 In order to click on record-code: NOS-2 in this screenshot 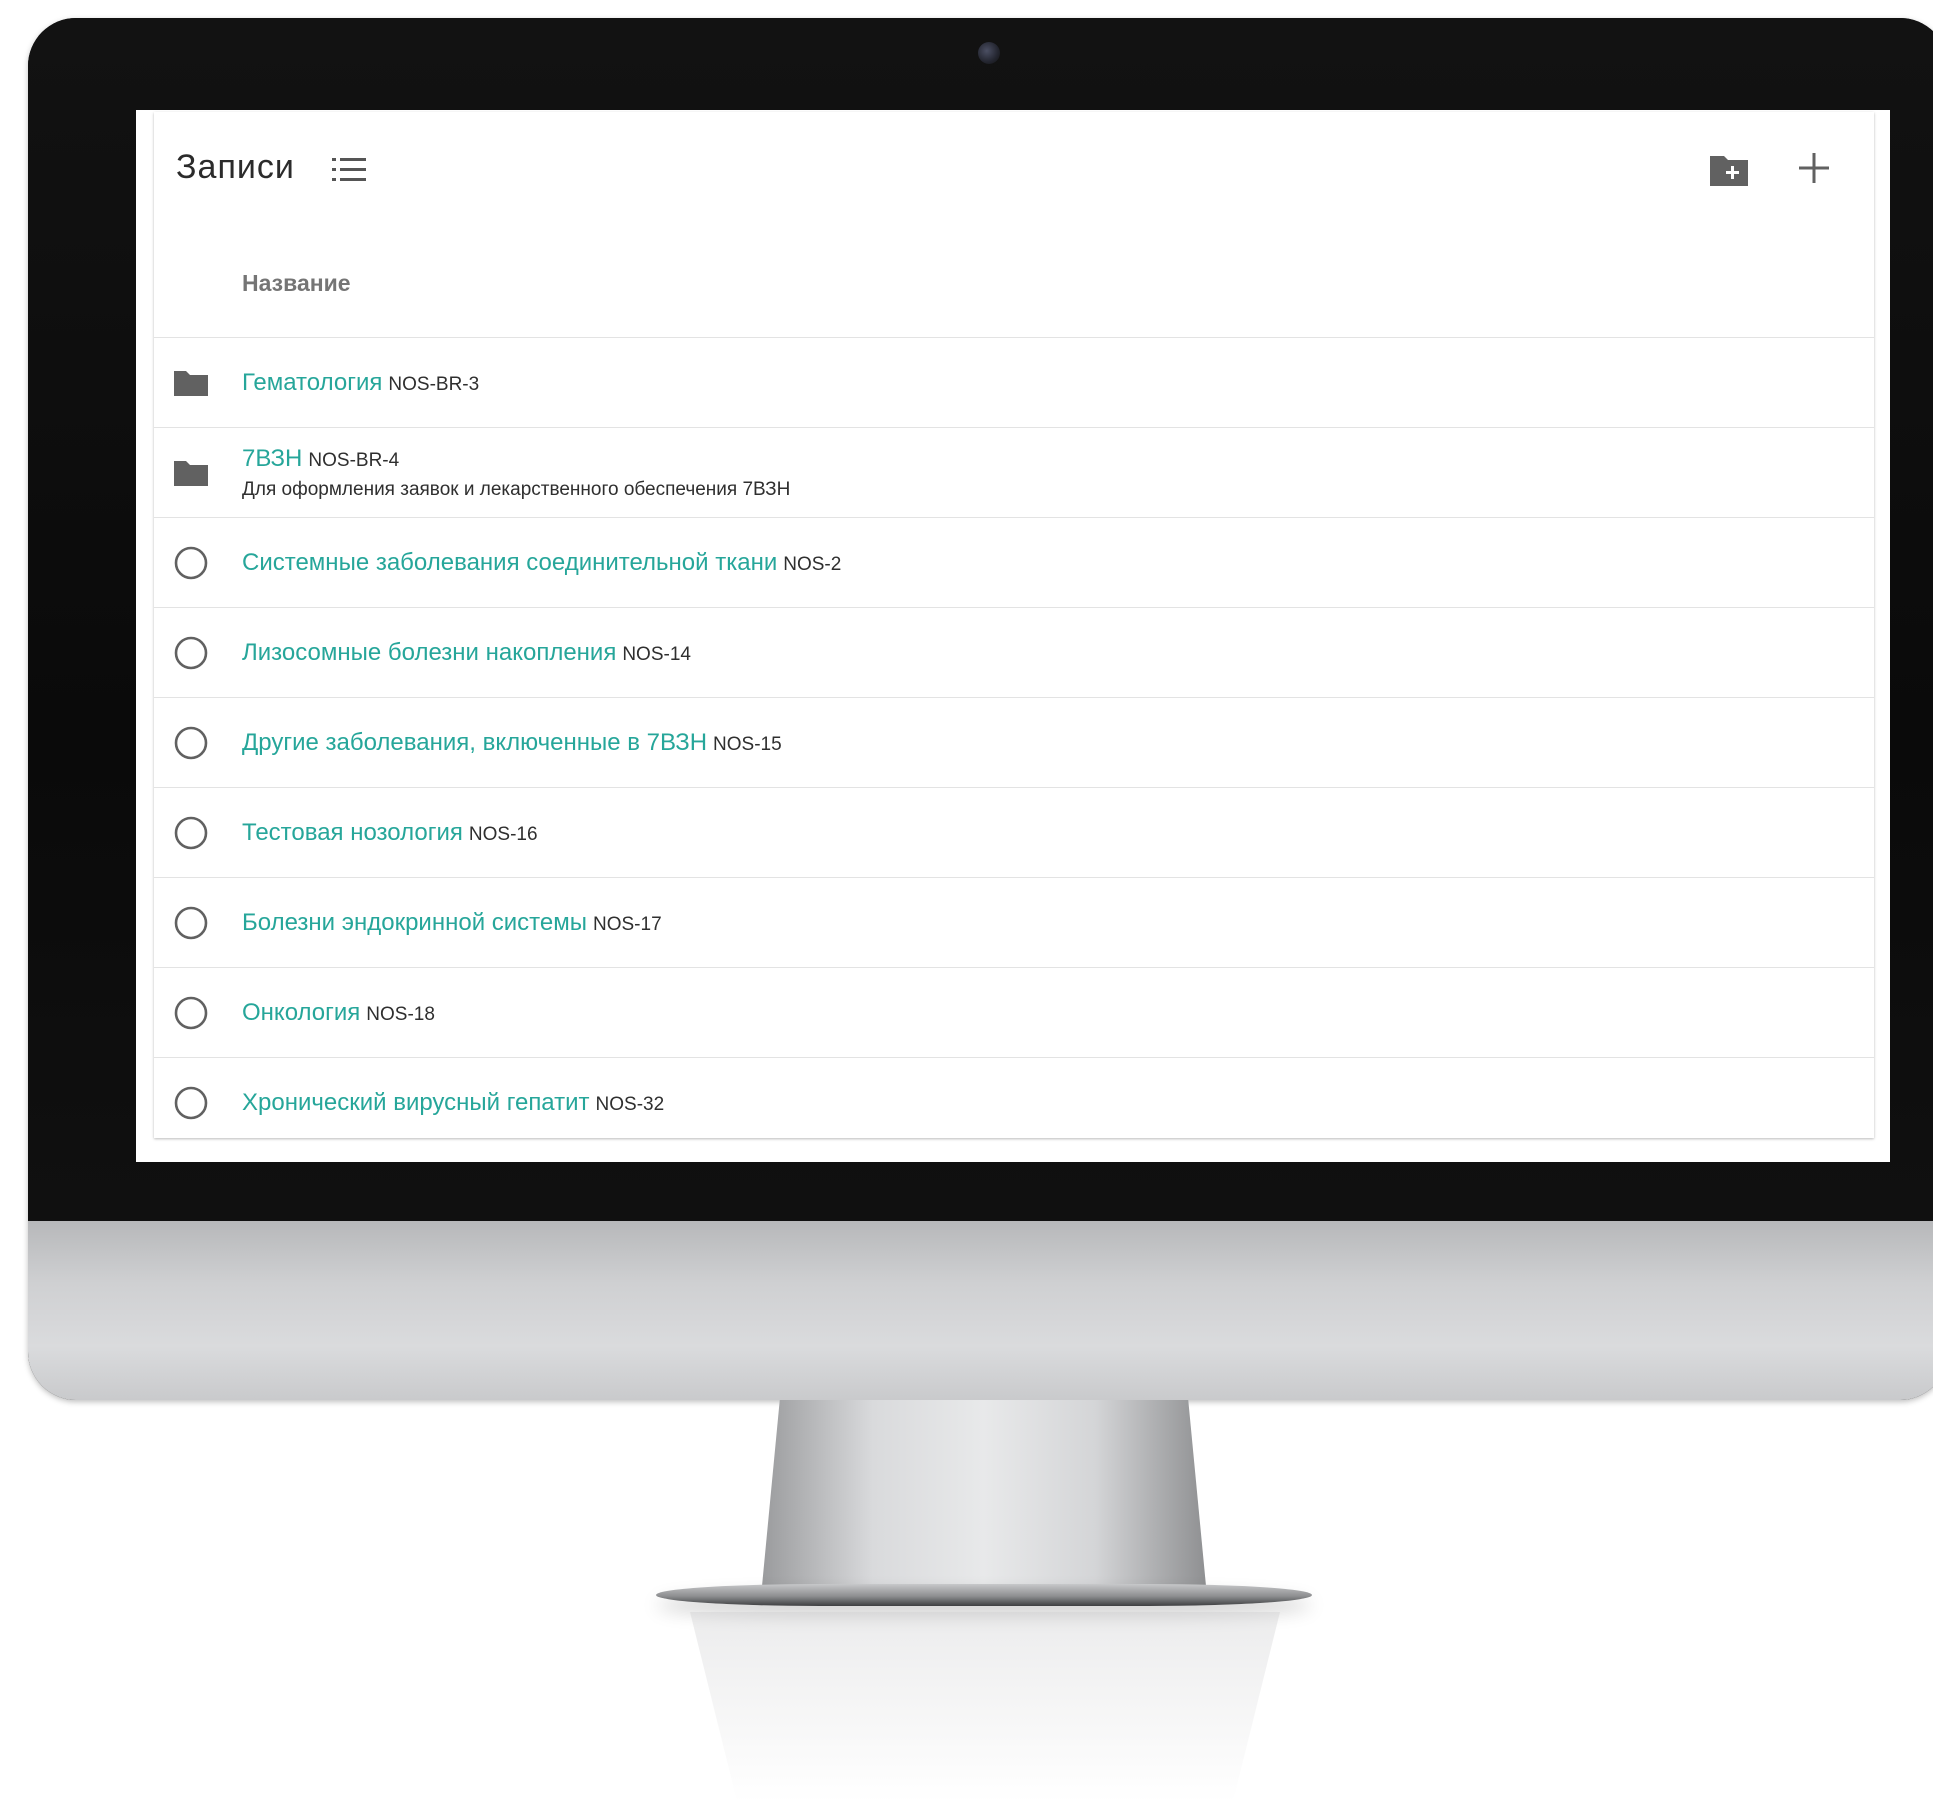, I will do `click(812, 564)`.